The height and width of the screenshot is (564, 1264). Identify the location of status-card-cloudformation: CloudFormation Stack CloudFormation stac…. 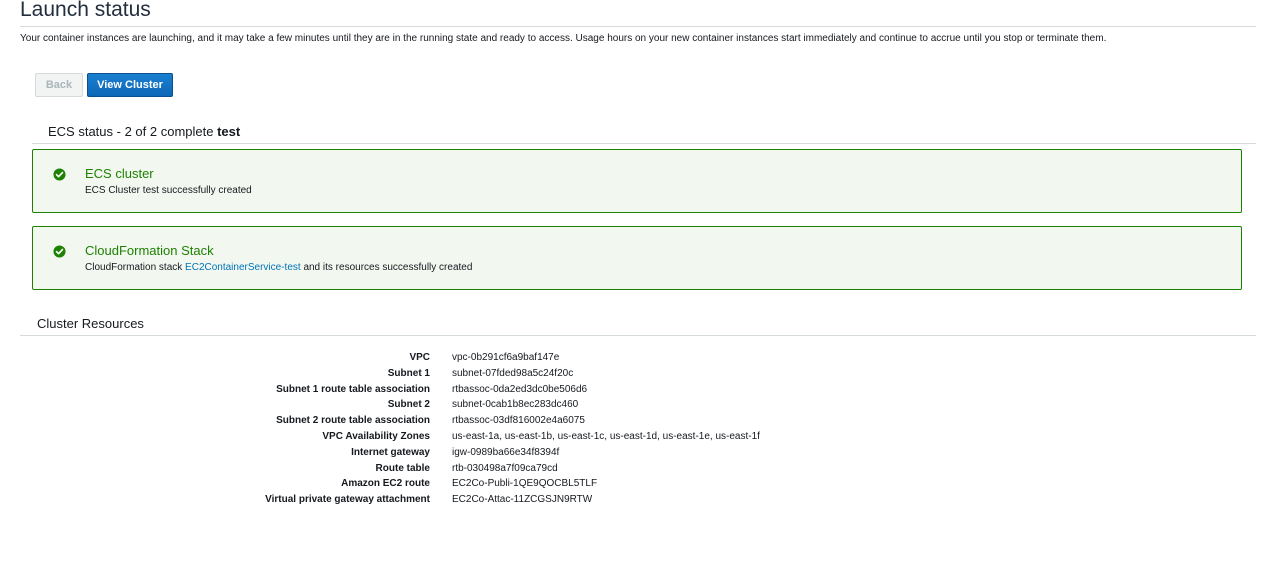
(637, 258).